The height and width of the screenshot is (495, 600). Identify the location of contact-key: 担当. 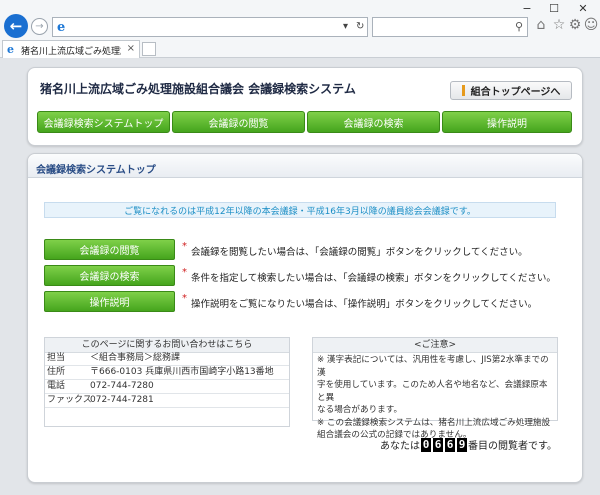
(56, 358).